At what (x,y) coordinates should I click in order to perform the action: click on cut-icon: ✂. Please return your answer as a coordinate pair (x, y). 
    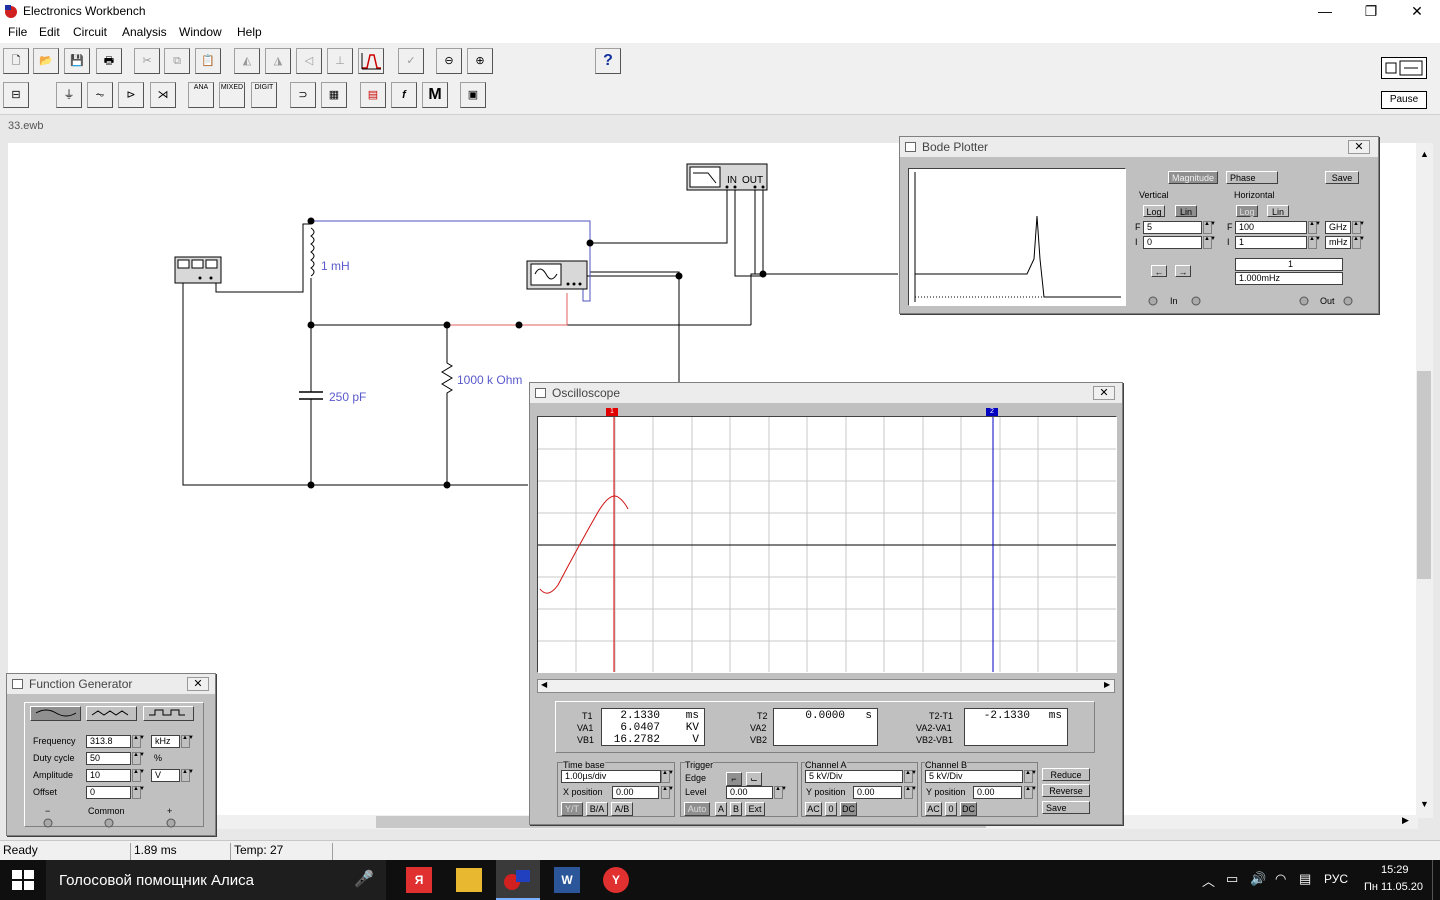
    Looking at the image, I should click on (147, 61).